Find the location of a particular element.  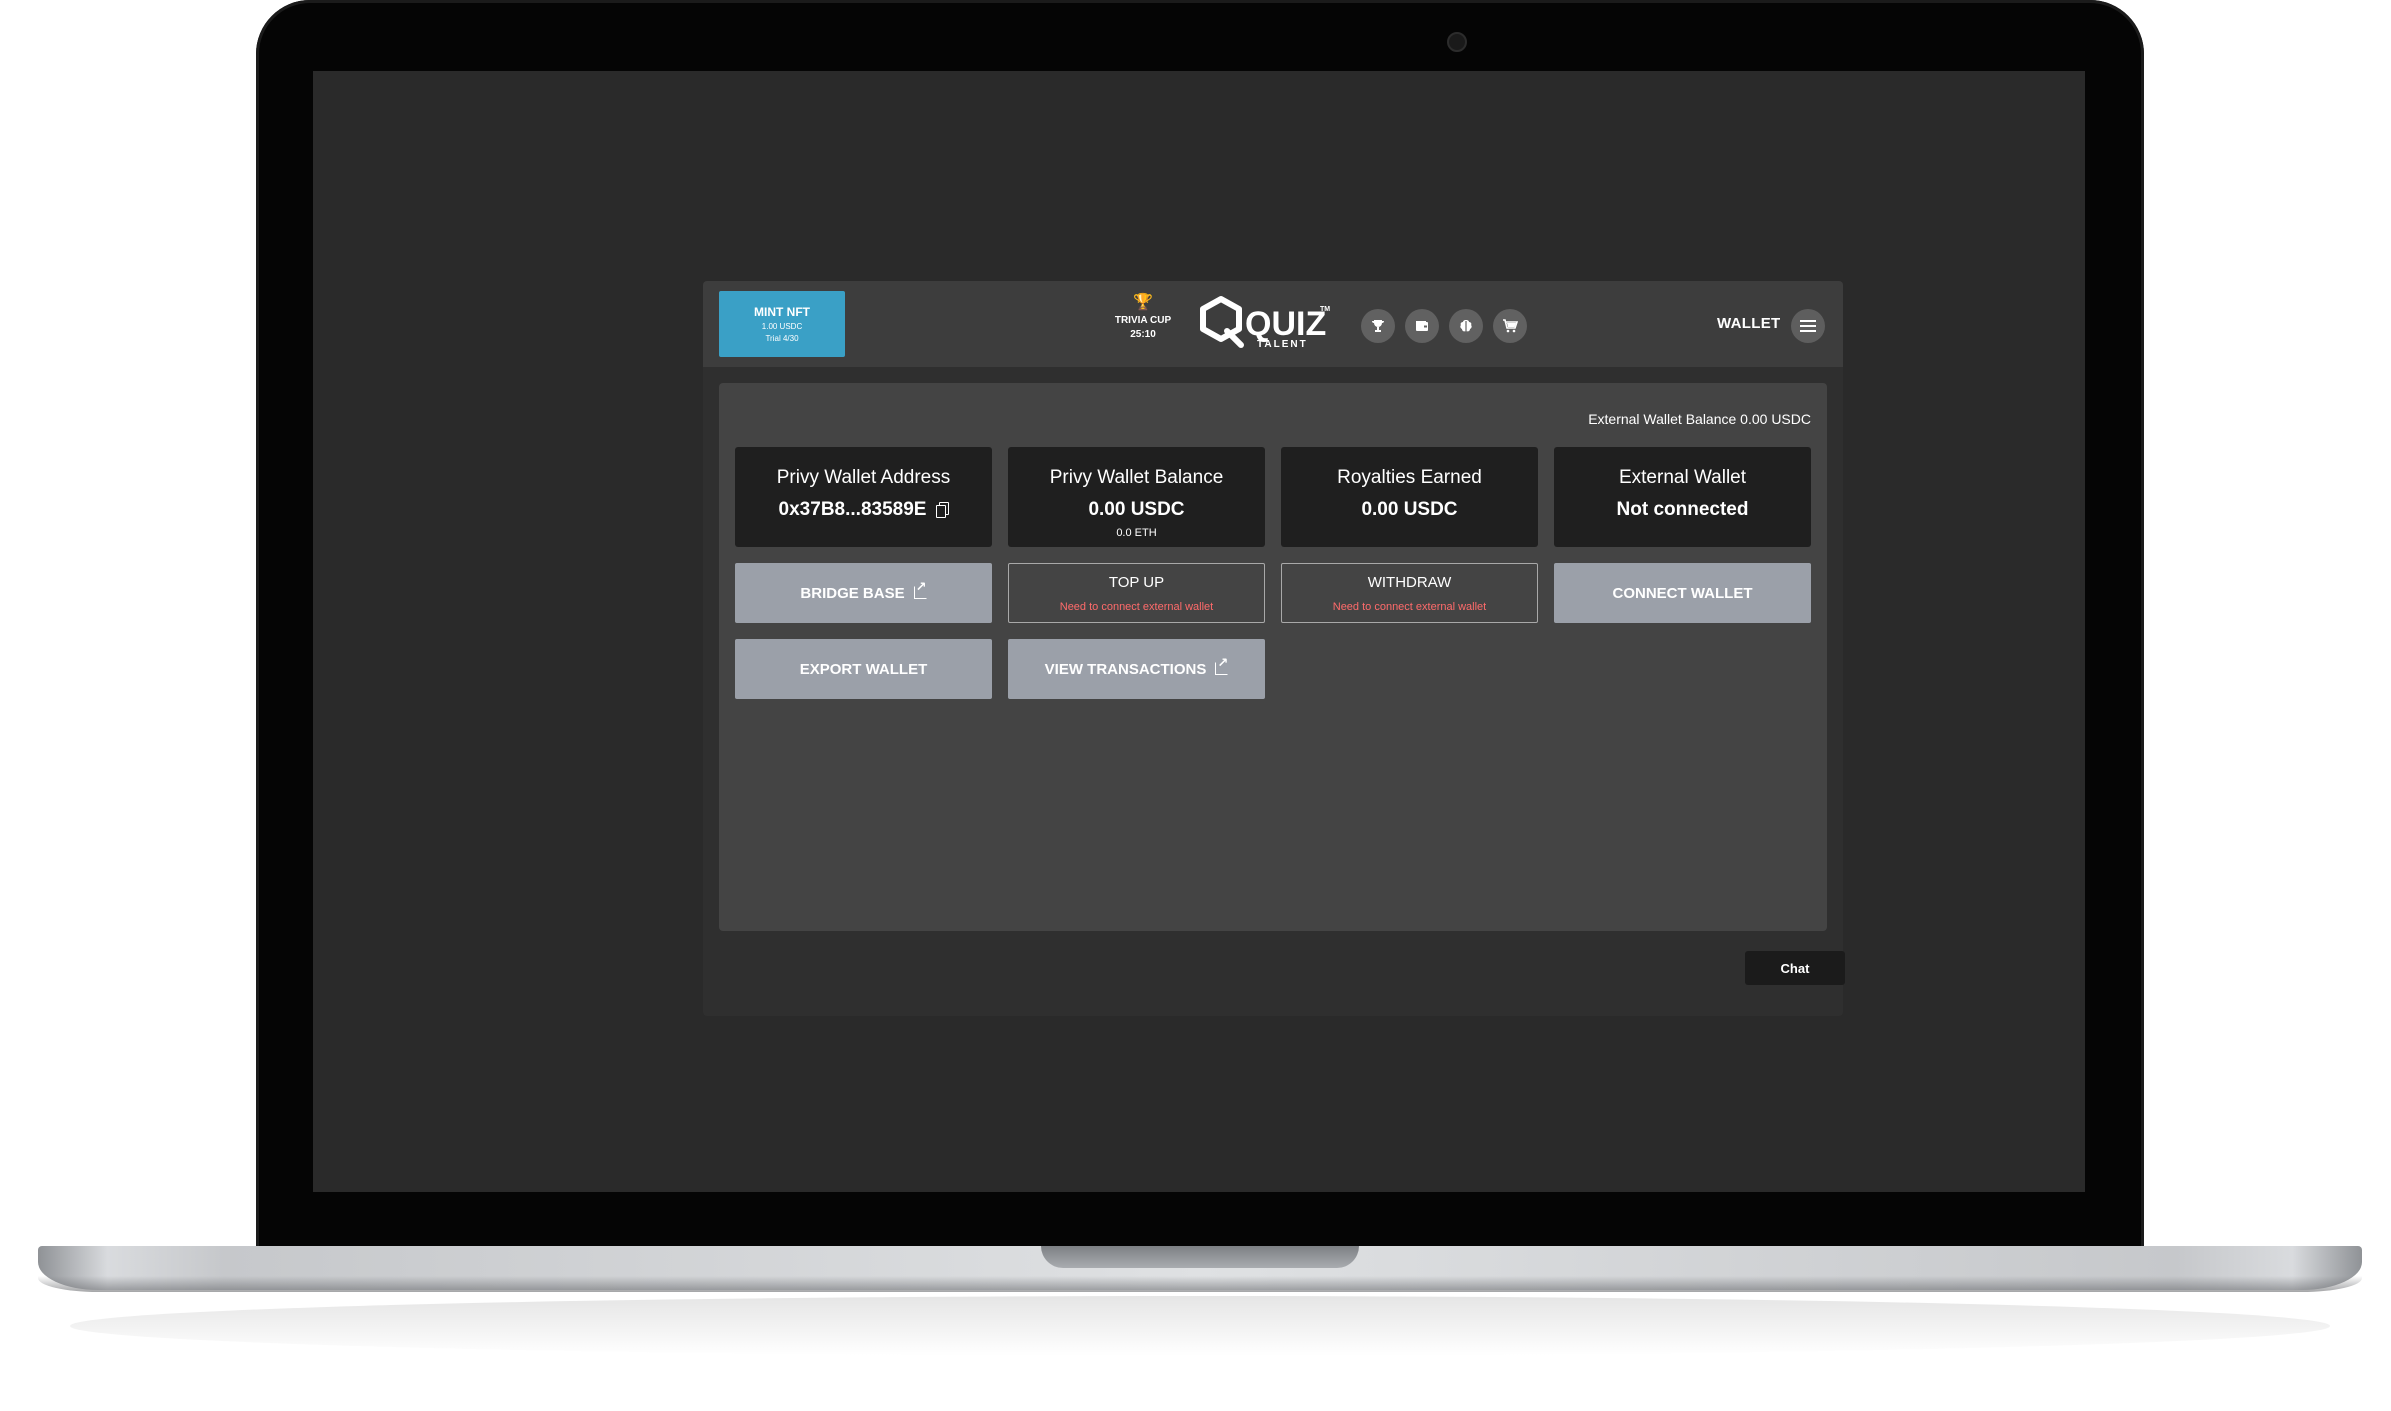

trivia-cup-label: TRIVIA CUP is located at coordinates (1143, 320).